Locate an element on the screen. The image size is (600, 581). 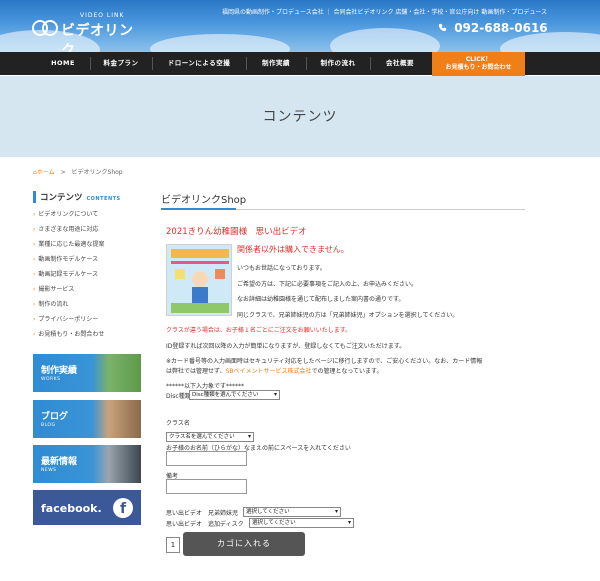
instruction-text: ご希望の方は、下記に必要事項をご記入の上、お申込みください。 is located at coordinates (327, 284).